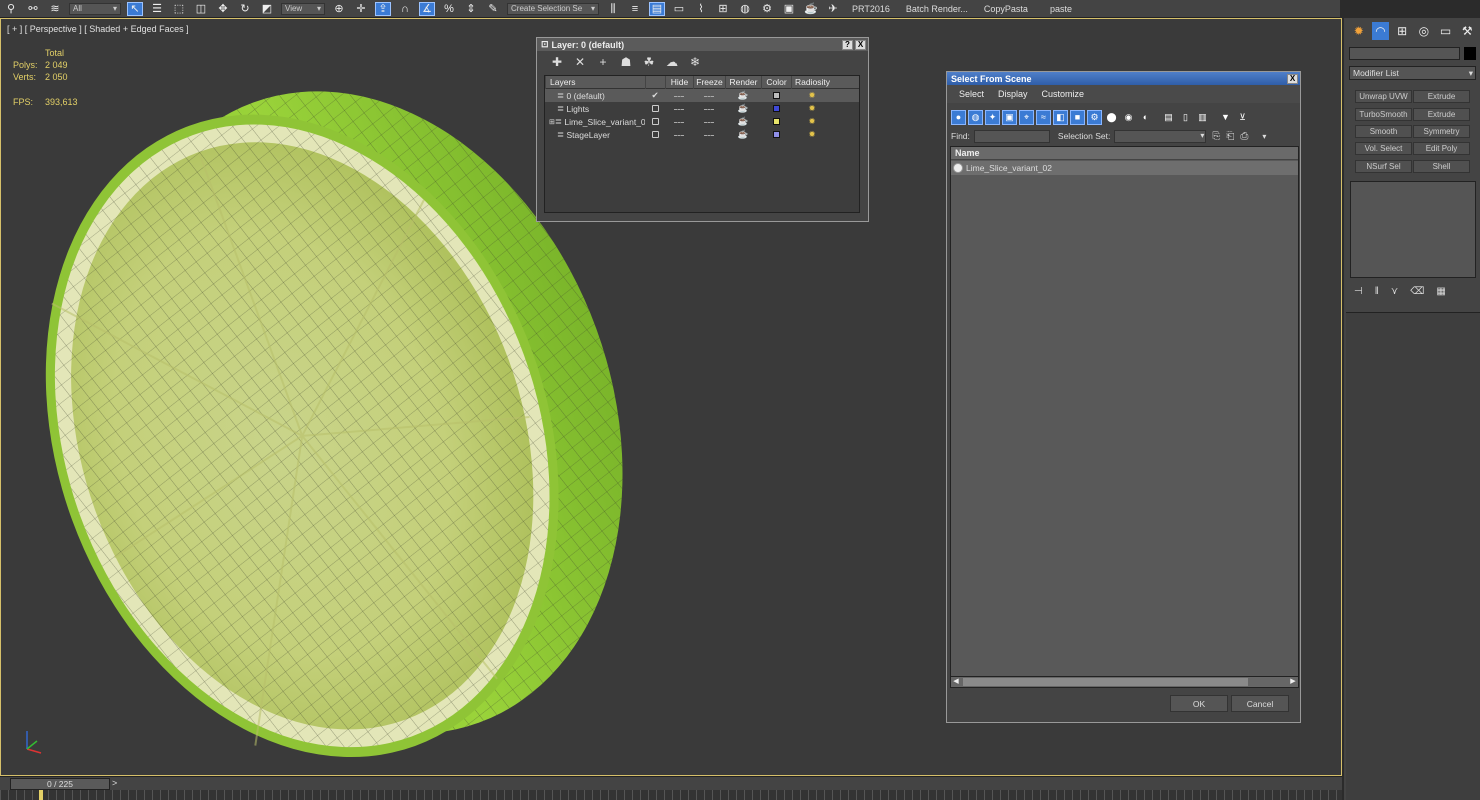 The image size is (1480, 800). I want to click on mirror-icon: ⫼, so click(613, 9).